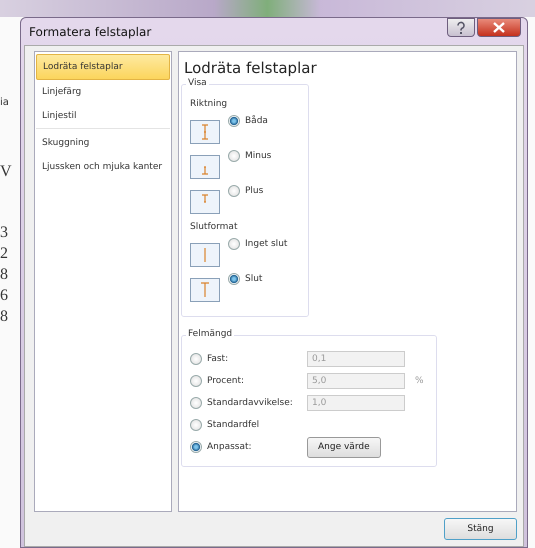  What do you see at coordinates (4, 254) in the screenshot?
I see `cell-text: 2` at bounding box center [4, 254].